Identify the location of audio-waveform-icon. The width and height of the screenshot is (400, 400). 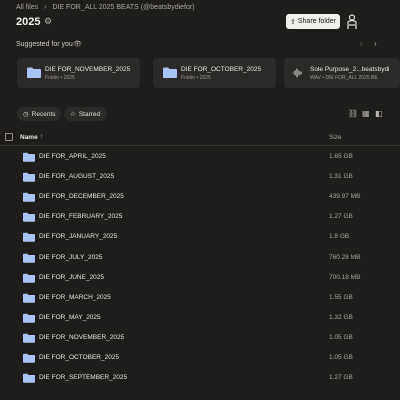
(297, 73).